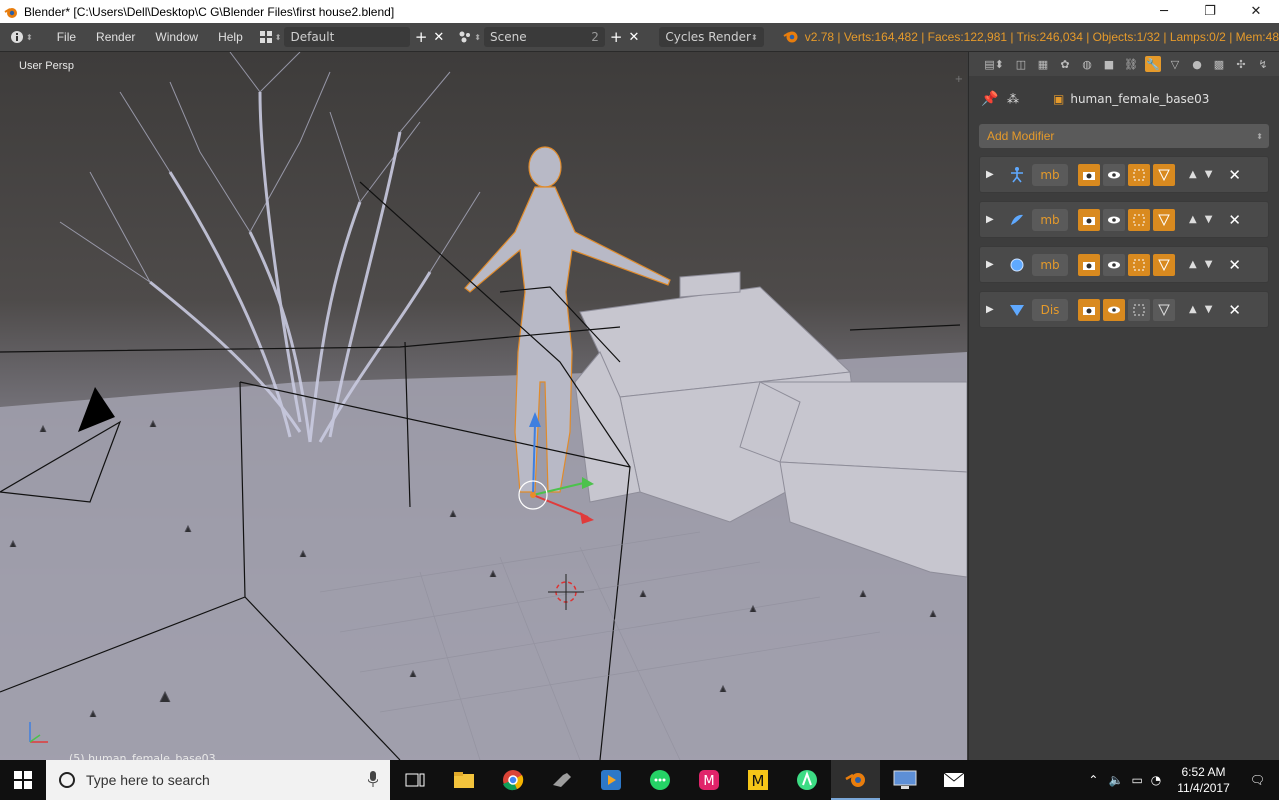 The image size is (1279, 800). What do you see at coordinates (1257, 780) in the screenshot?
I see `action-center-icon: 🗨` at bounding box center [1257, 780].